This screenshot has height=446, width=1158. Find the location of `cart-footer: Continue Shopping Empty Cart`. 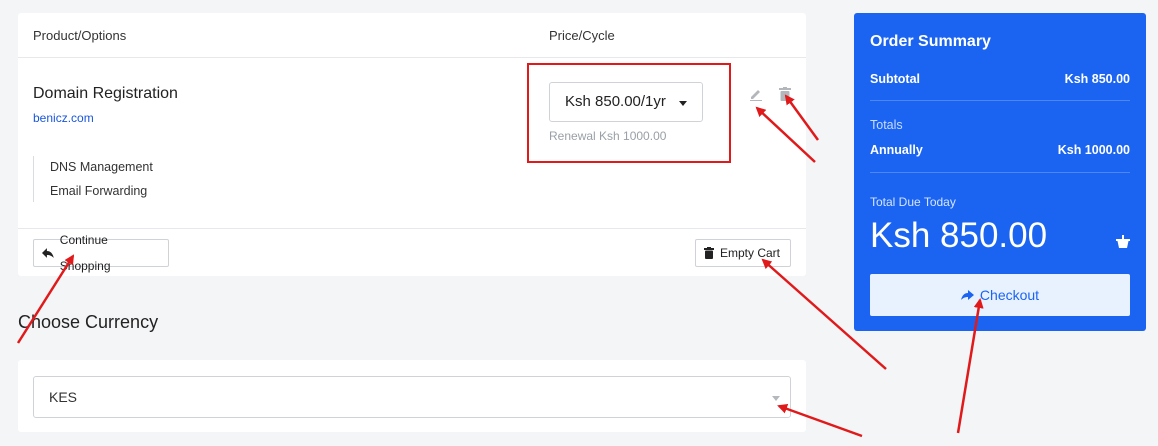

cart-footer: Continue Shopping Empty Cart is located at coordinates (412, 252).